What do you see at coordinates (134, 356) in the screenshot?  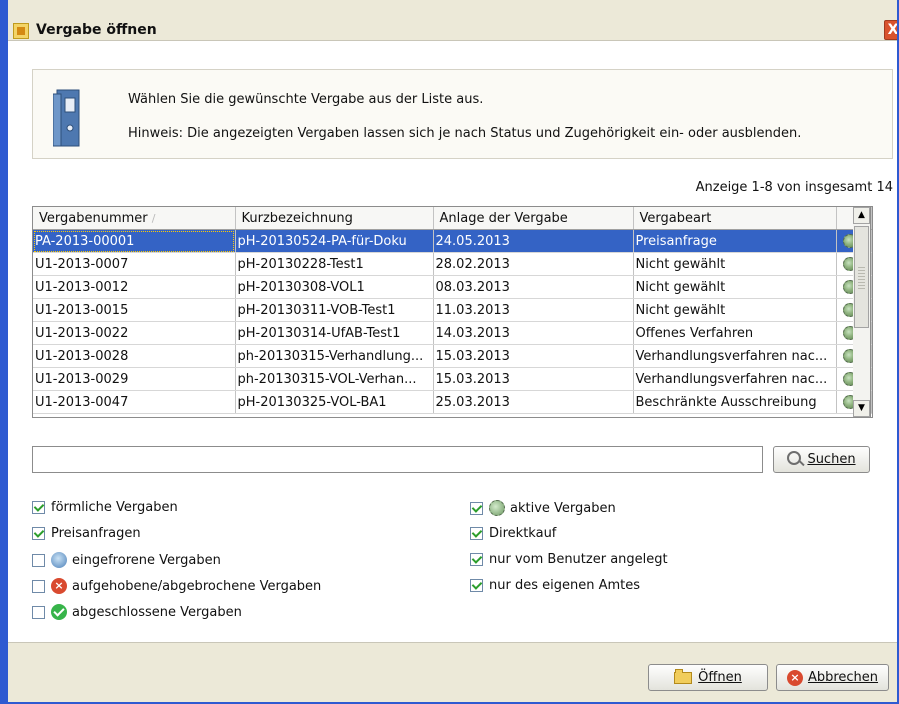 I see `cell-number: U1-2013-0028` at bounding box center [134, 356].